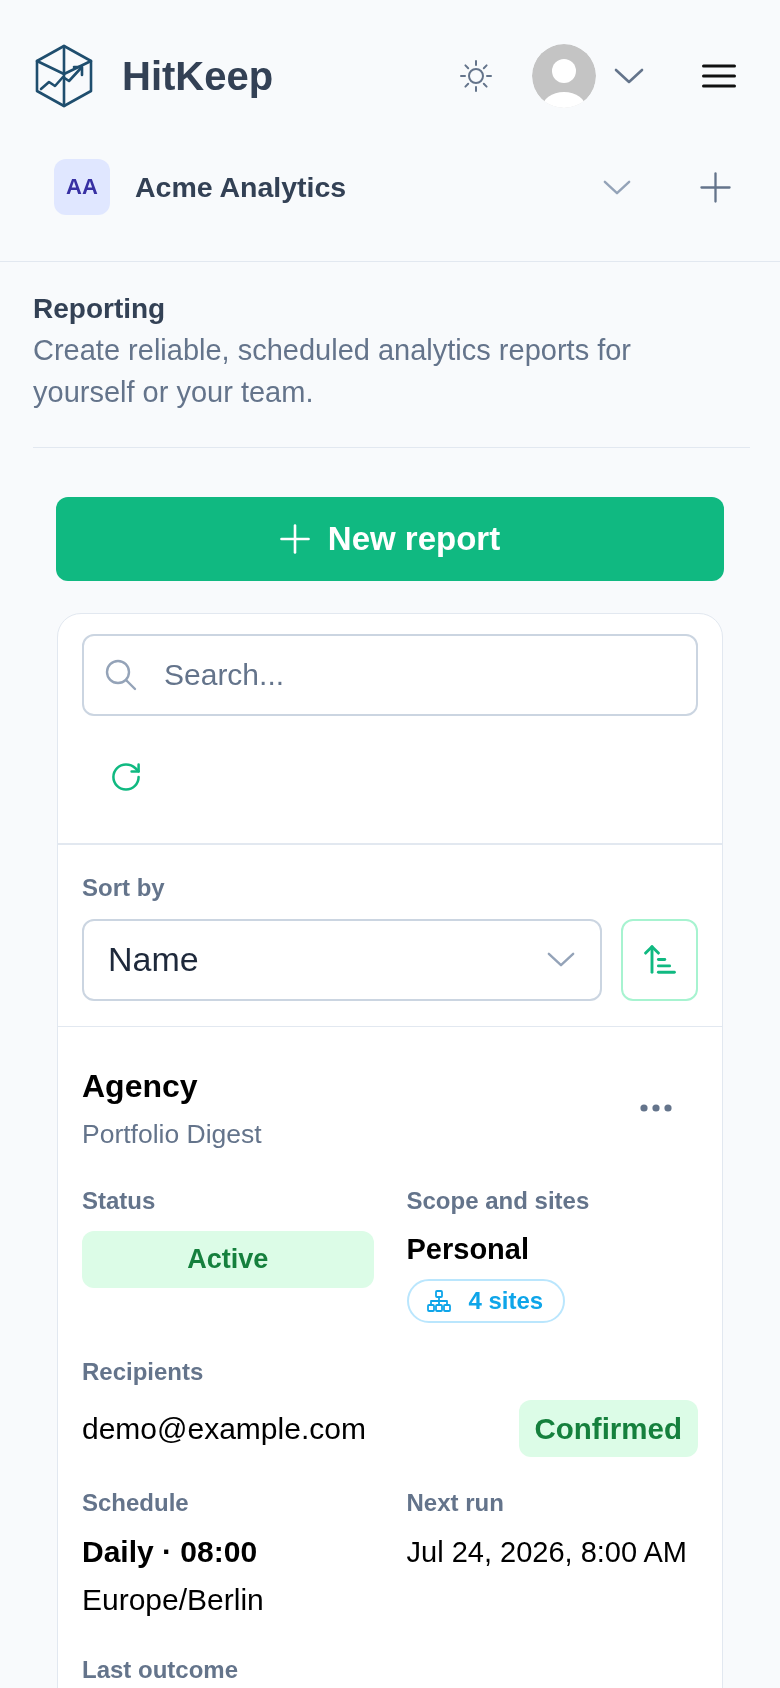 The image size is (780, 1688). I want to click on field-label: Last outcome, so click(160, 1670).